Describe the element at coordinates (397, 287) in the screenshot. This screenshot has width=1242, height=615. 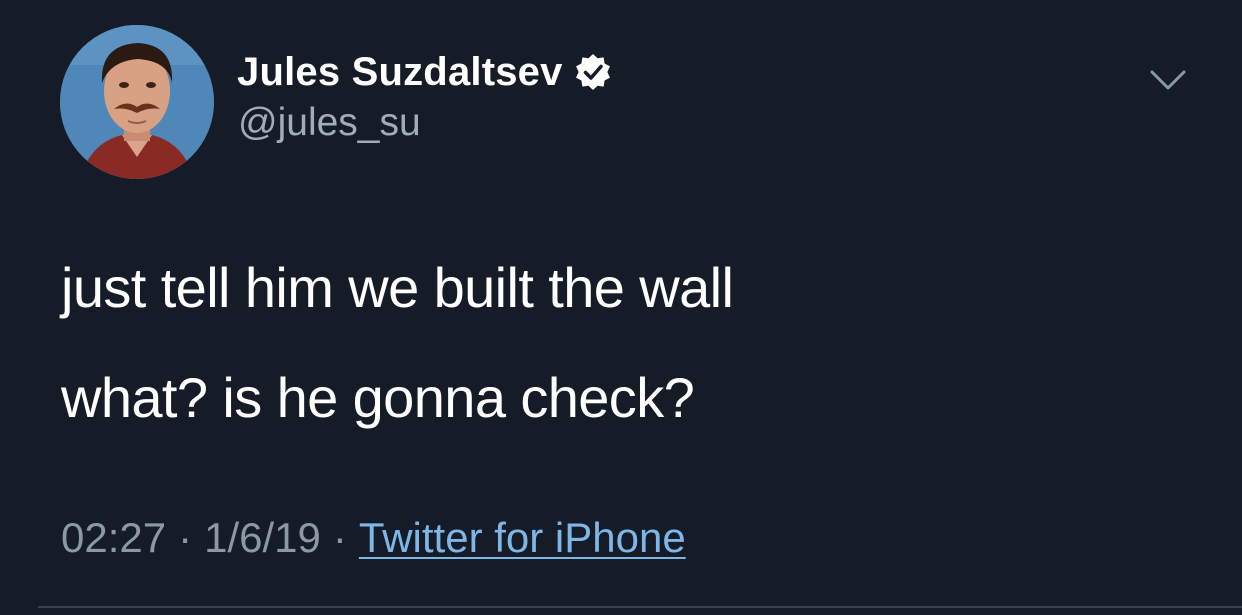
I see `tweet-text-line: just tell him we built the wall` at that location.